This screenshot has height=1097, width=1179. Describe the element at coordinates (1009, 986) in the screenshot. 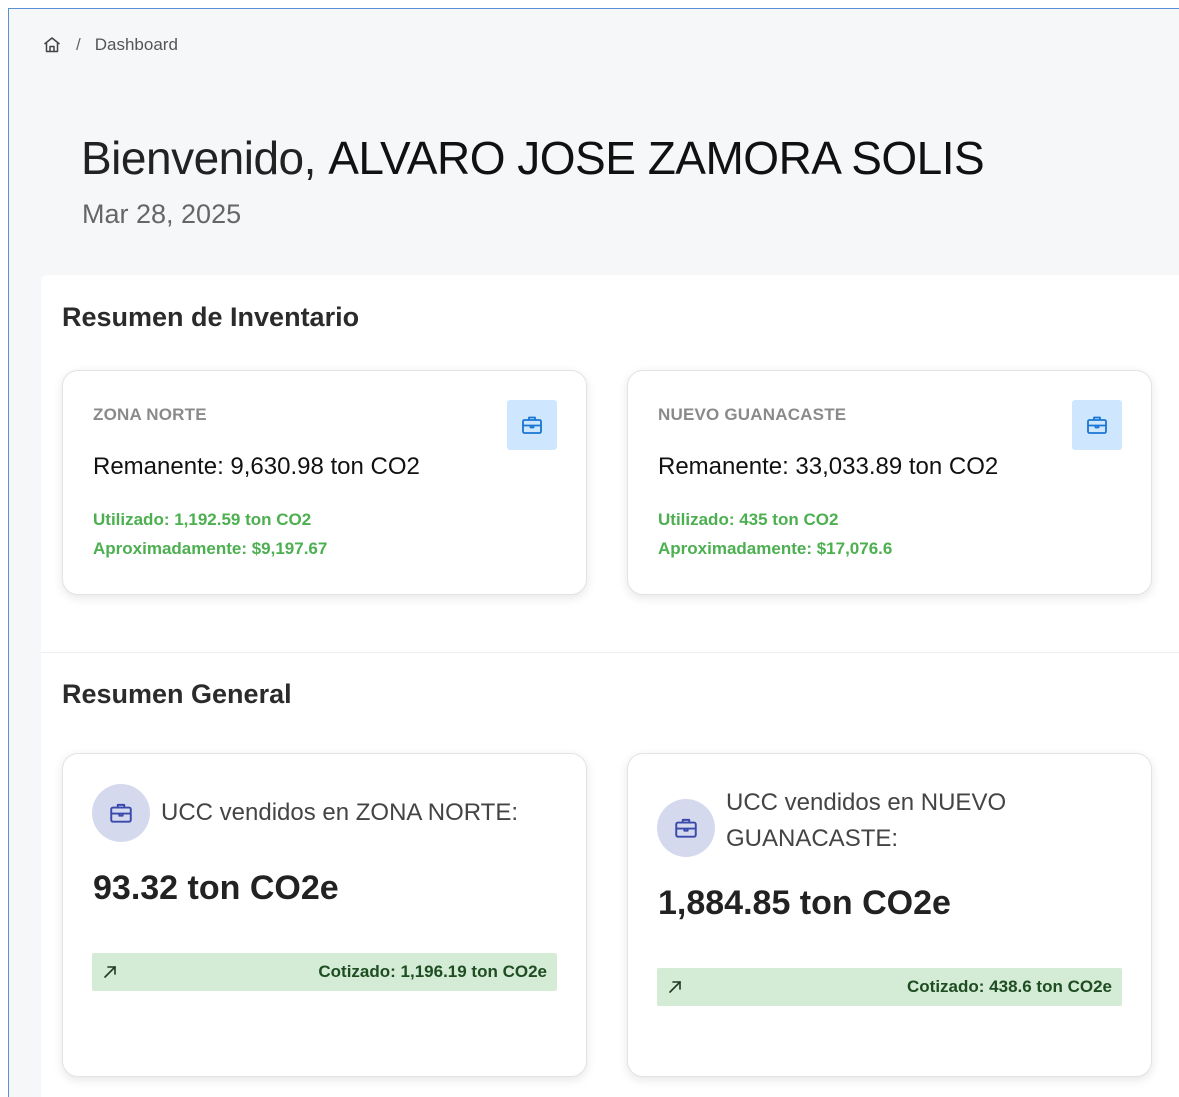

I see `cotizado-value: Cotizado: 438.6 ton CO2e` at that location.